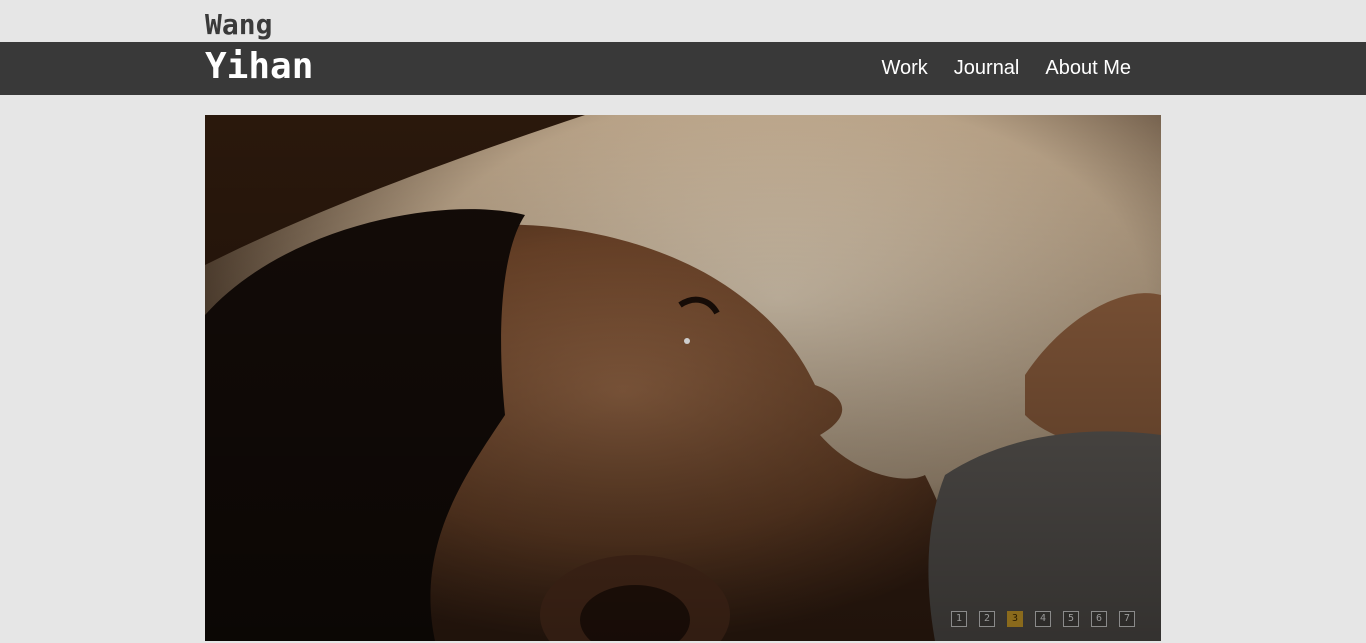  Describe the element at coordinates (1071, 619) in the screenshot. I see `pager-dot-5: 5` at that location.